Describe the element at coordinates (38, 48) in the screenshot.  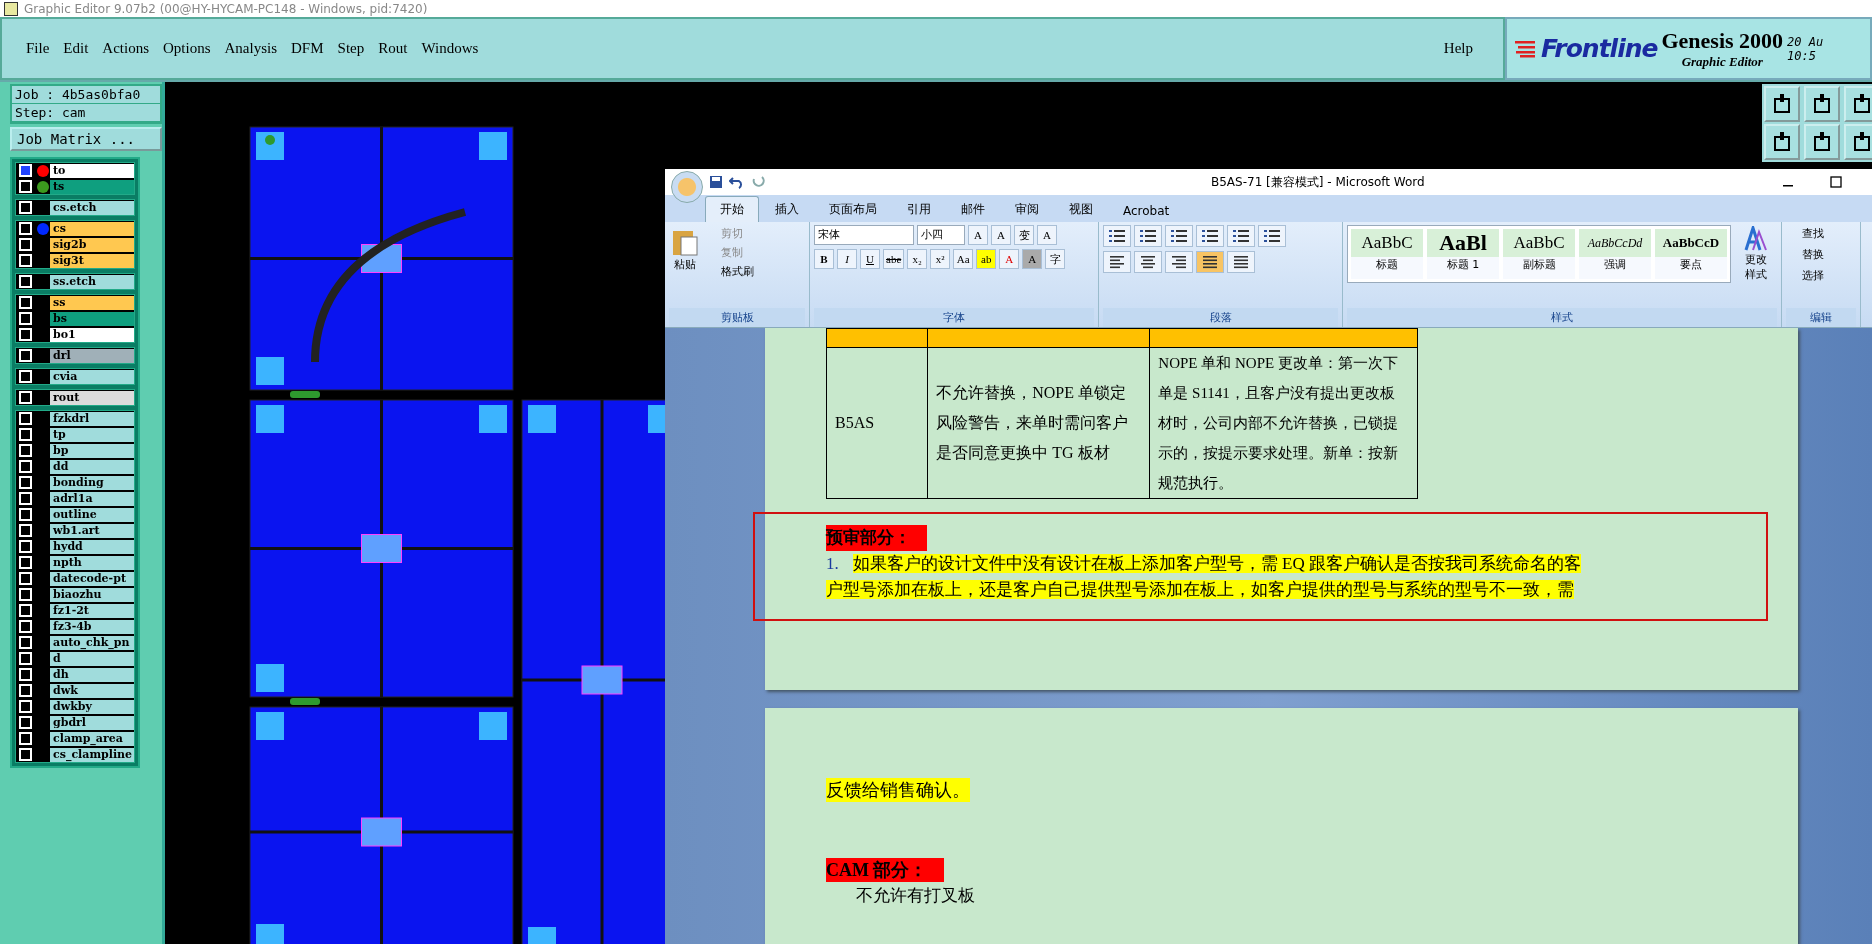
I see `menu-item: File` at that location.